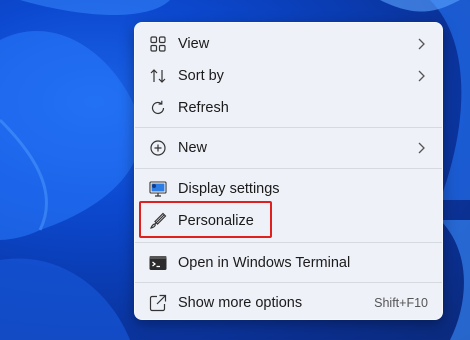 The width and height of the screenshot is (470, 340). What do you see at coordinates (158, 303) in the screenshot?
I see `share-icon` at bounding box center [158, 303].